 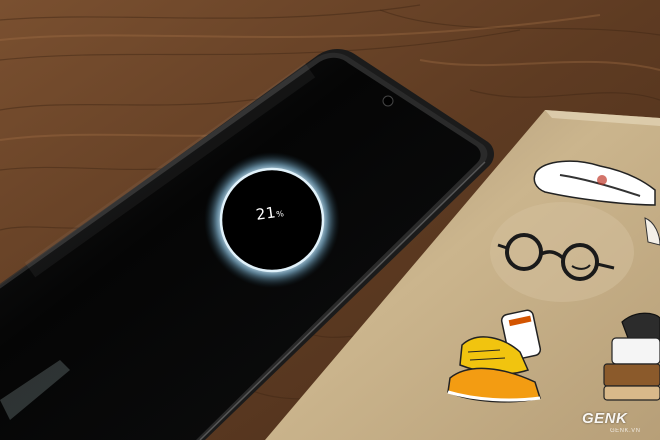 What do you see at coordinates (605, 418) in the screenshot?
I see `watermark-brand: GENK` at bounding box center [605, 418].